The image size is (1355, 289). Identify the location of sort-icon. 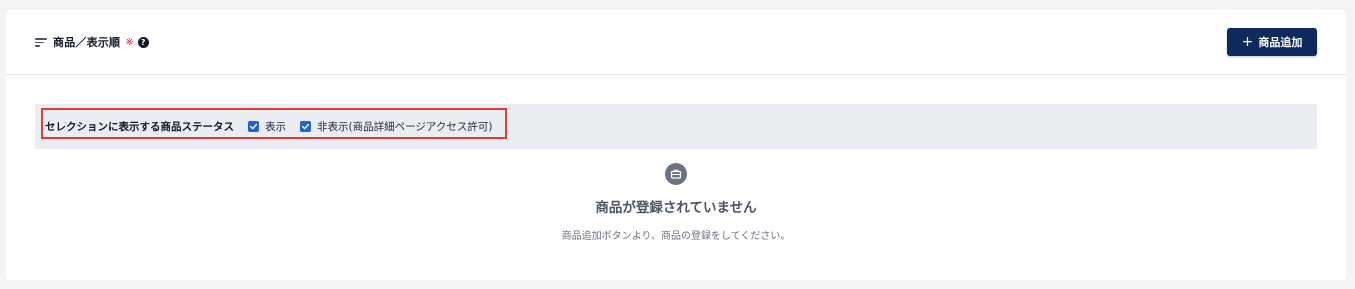
(41, 42).